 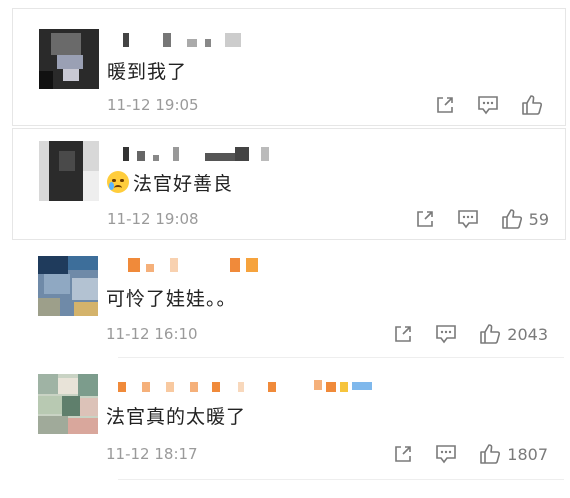 I want to click on like-button: 59, so click(x=525, y=219).